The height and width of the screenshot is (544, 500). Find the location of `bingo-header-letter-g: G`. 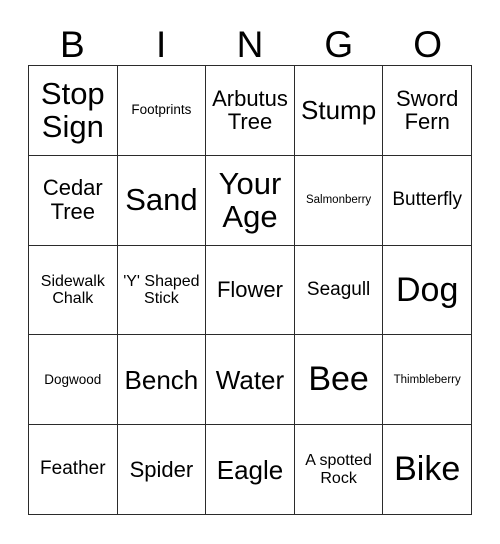

bingo-header-letter-g: G is located at coordinates (339, 44).